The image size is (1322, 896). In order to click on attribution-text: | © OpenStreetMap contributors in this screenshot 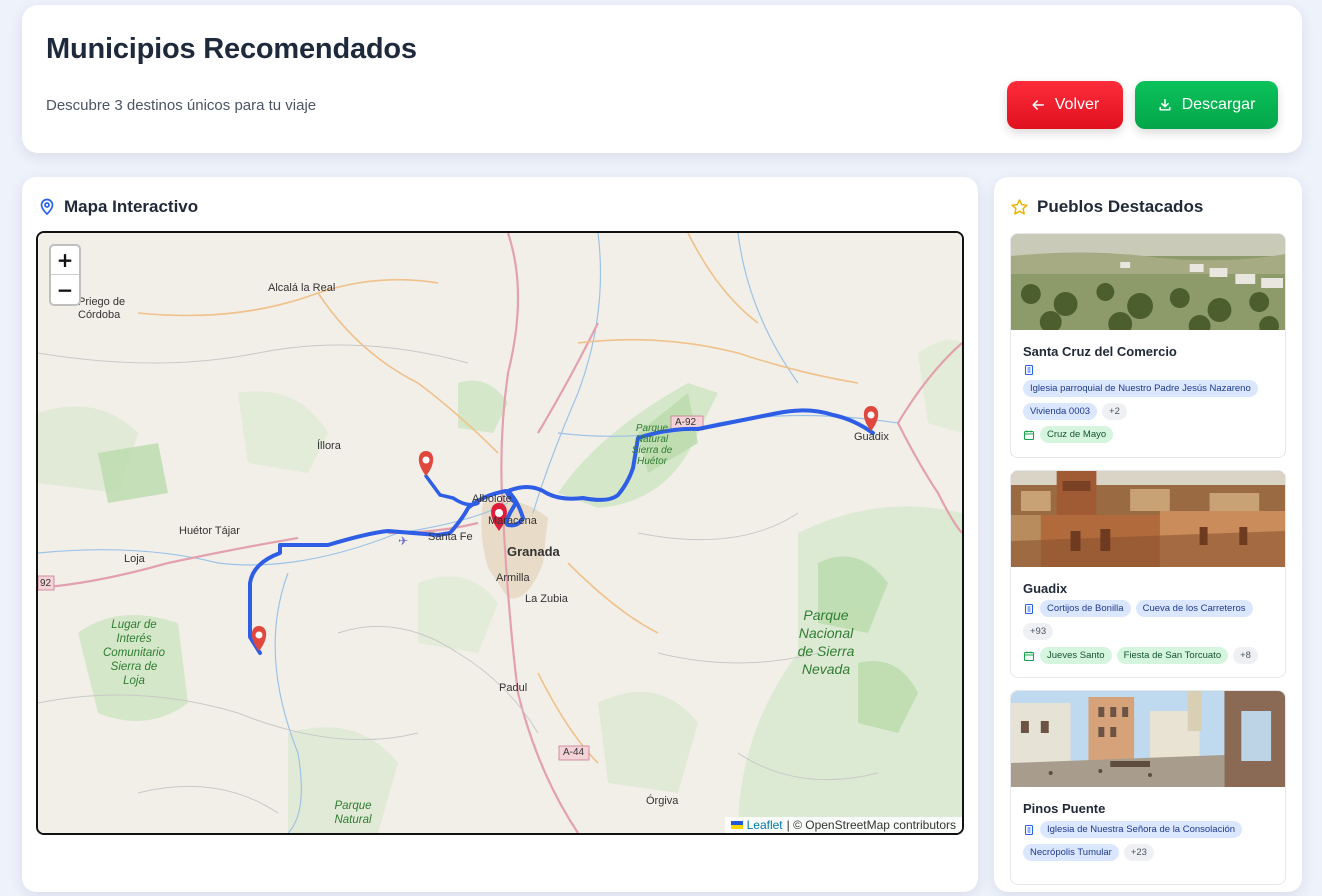, I will do `click(871, 825)`.